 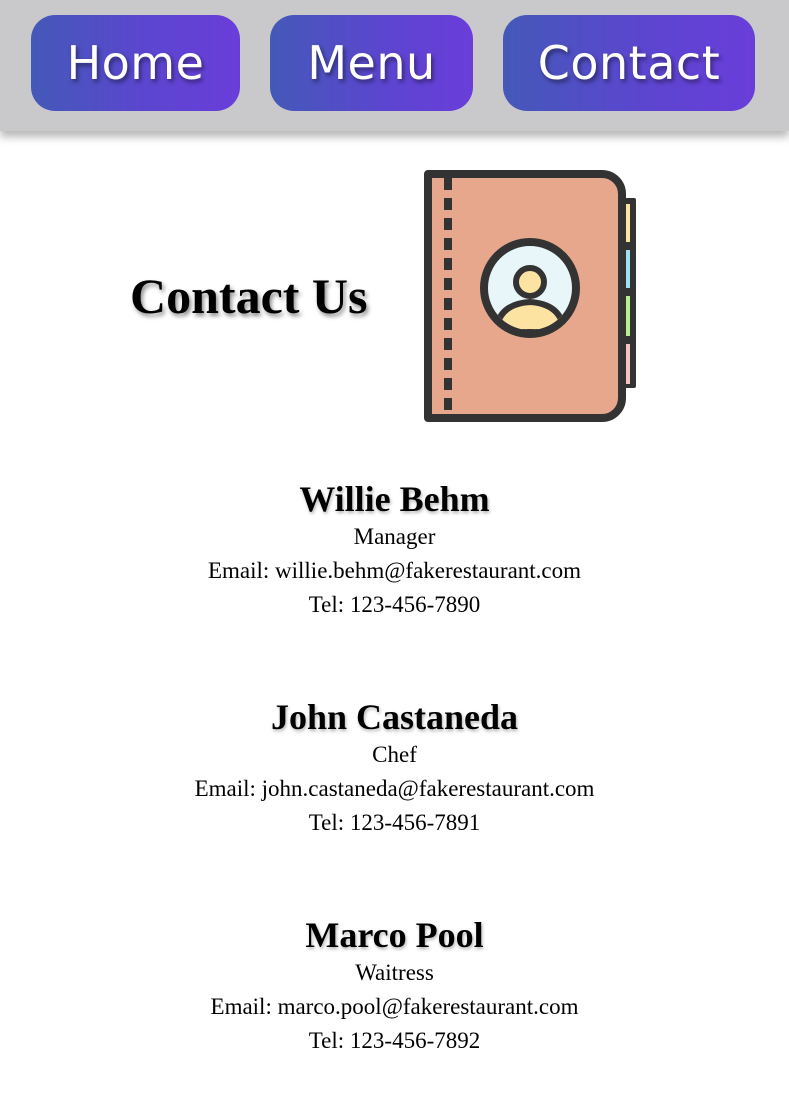 I want to click on home-nav-button: Home, so click(x=135, y=63).